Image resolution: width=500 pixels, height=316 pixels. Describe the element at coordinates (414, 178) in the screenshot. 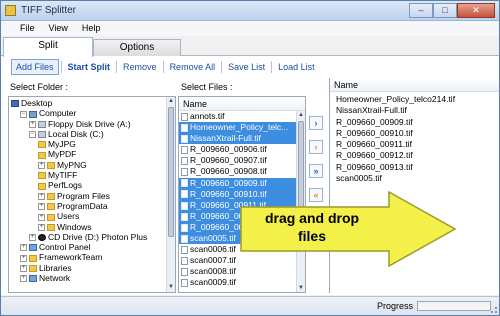

I see `selected-file-row: scan0005.tif` at that location.